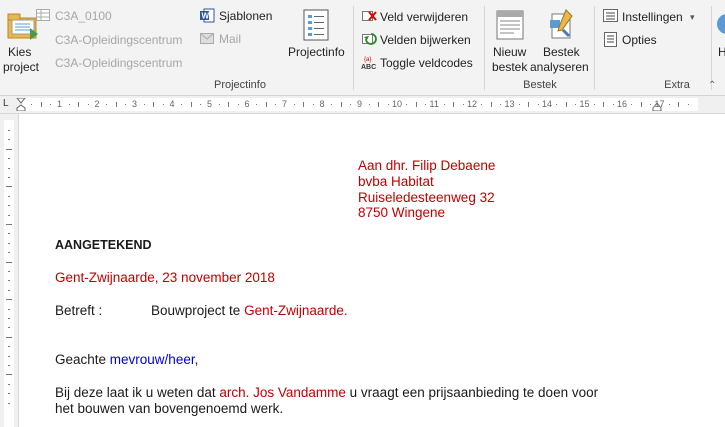  What do you see at coordinates (165, 277) in the screenshot?
I see `place-date: Gent-Zwijnaarde, 23 november 2018` at bounding box center [165, 277].